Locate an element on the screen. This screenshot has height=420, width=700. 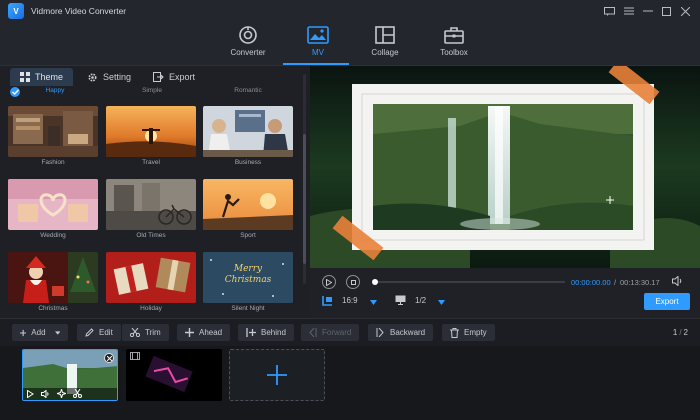
theme-name: Silent Night is located at coordinates (248, 308).